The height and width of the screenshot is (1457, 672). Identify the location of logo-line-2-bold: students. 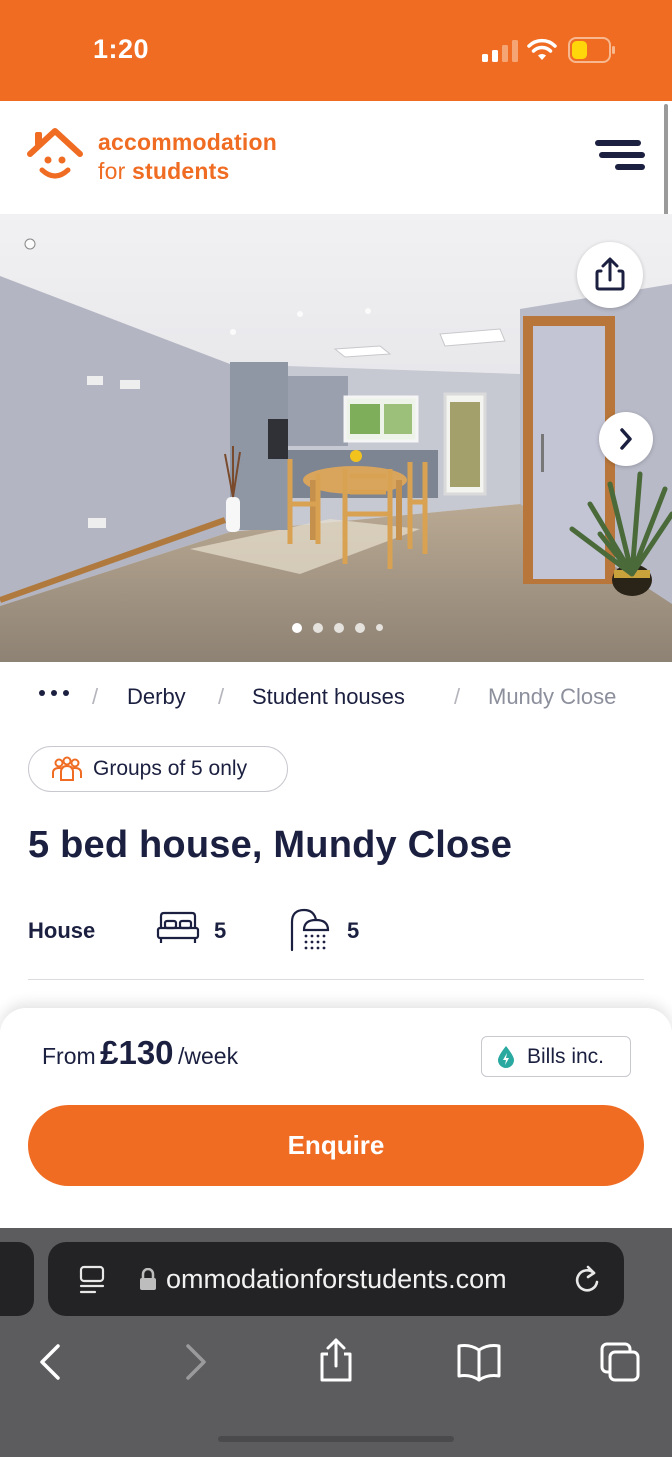
(181, 171).